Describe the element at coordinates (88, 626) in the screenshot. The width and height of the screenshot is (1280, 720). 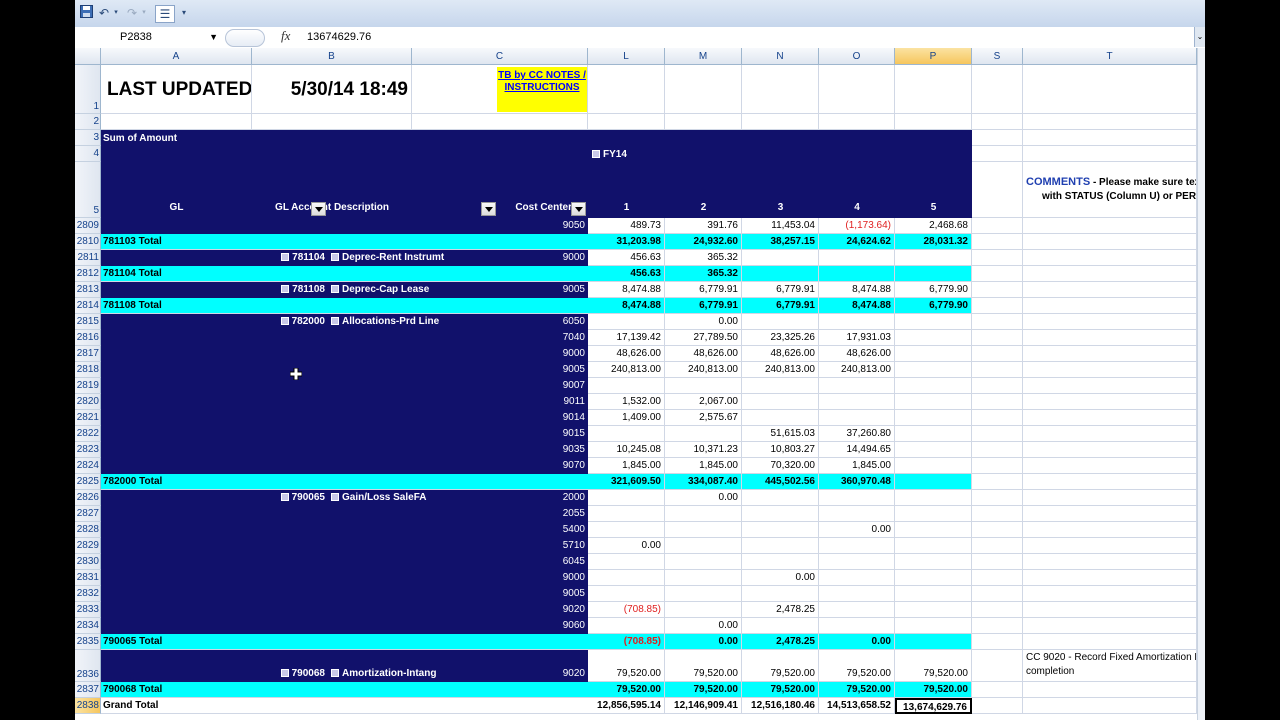
I see `row-header-2834: 2834` at that location.